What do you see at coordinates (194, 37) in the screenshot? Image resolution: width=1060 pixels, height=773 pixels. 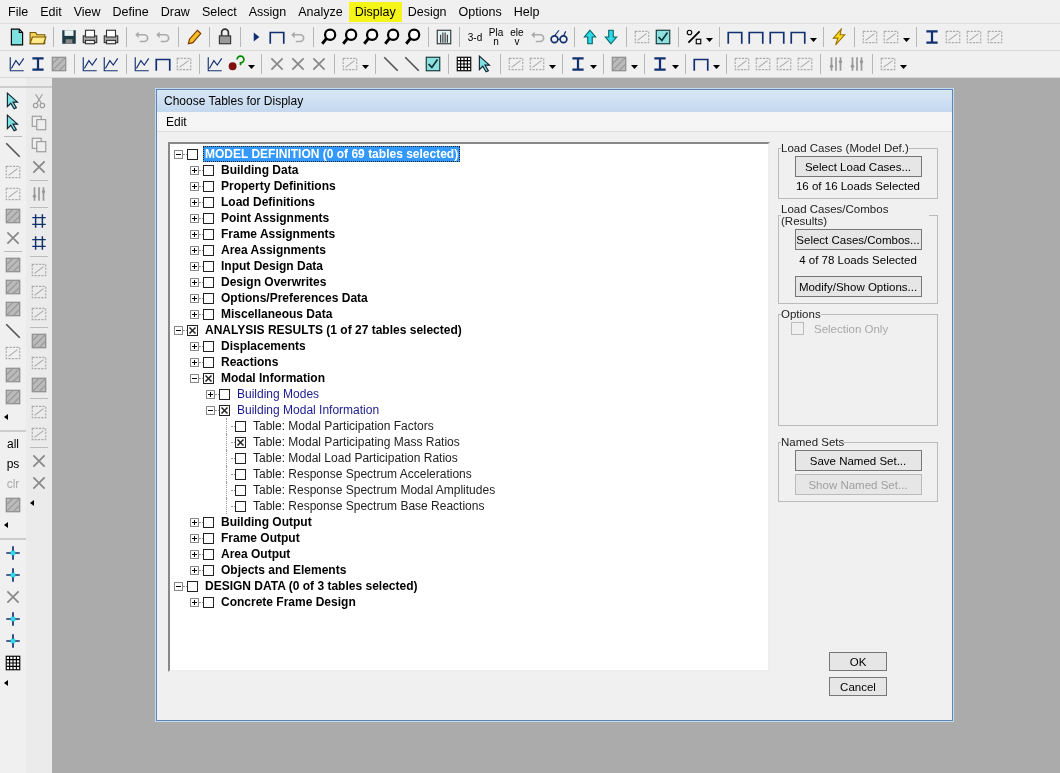 I see `pencil-icon` at bounding box center [194, 37].